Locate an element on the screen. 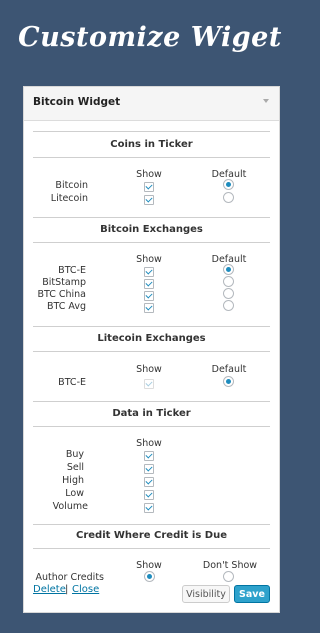 Image resolution: width=320 pixels, height=633 pixels. author-credits-dont-show-radio is located at coordinates (228, 576).